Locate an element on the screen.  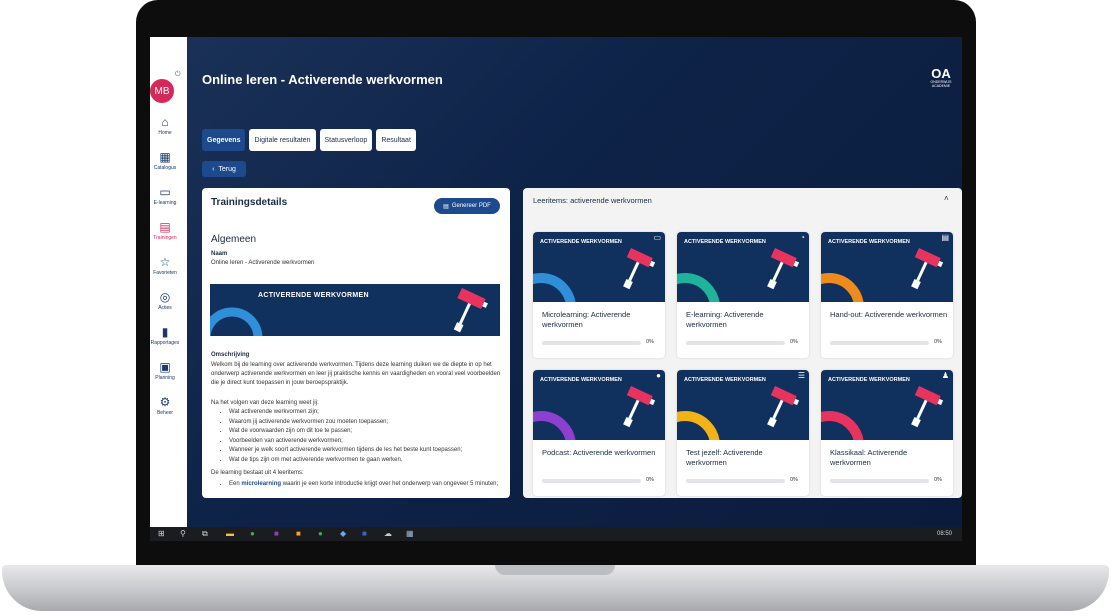
sidebar-item-home: ⌂ Home is located at coordinates (165, 126).